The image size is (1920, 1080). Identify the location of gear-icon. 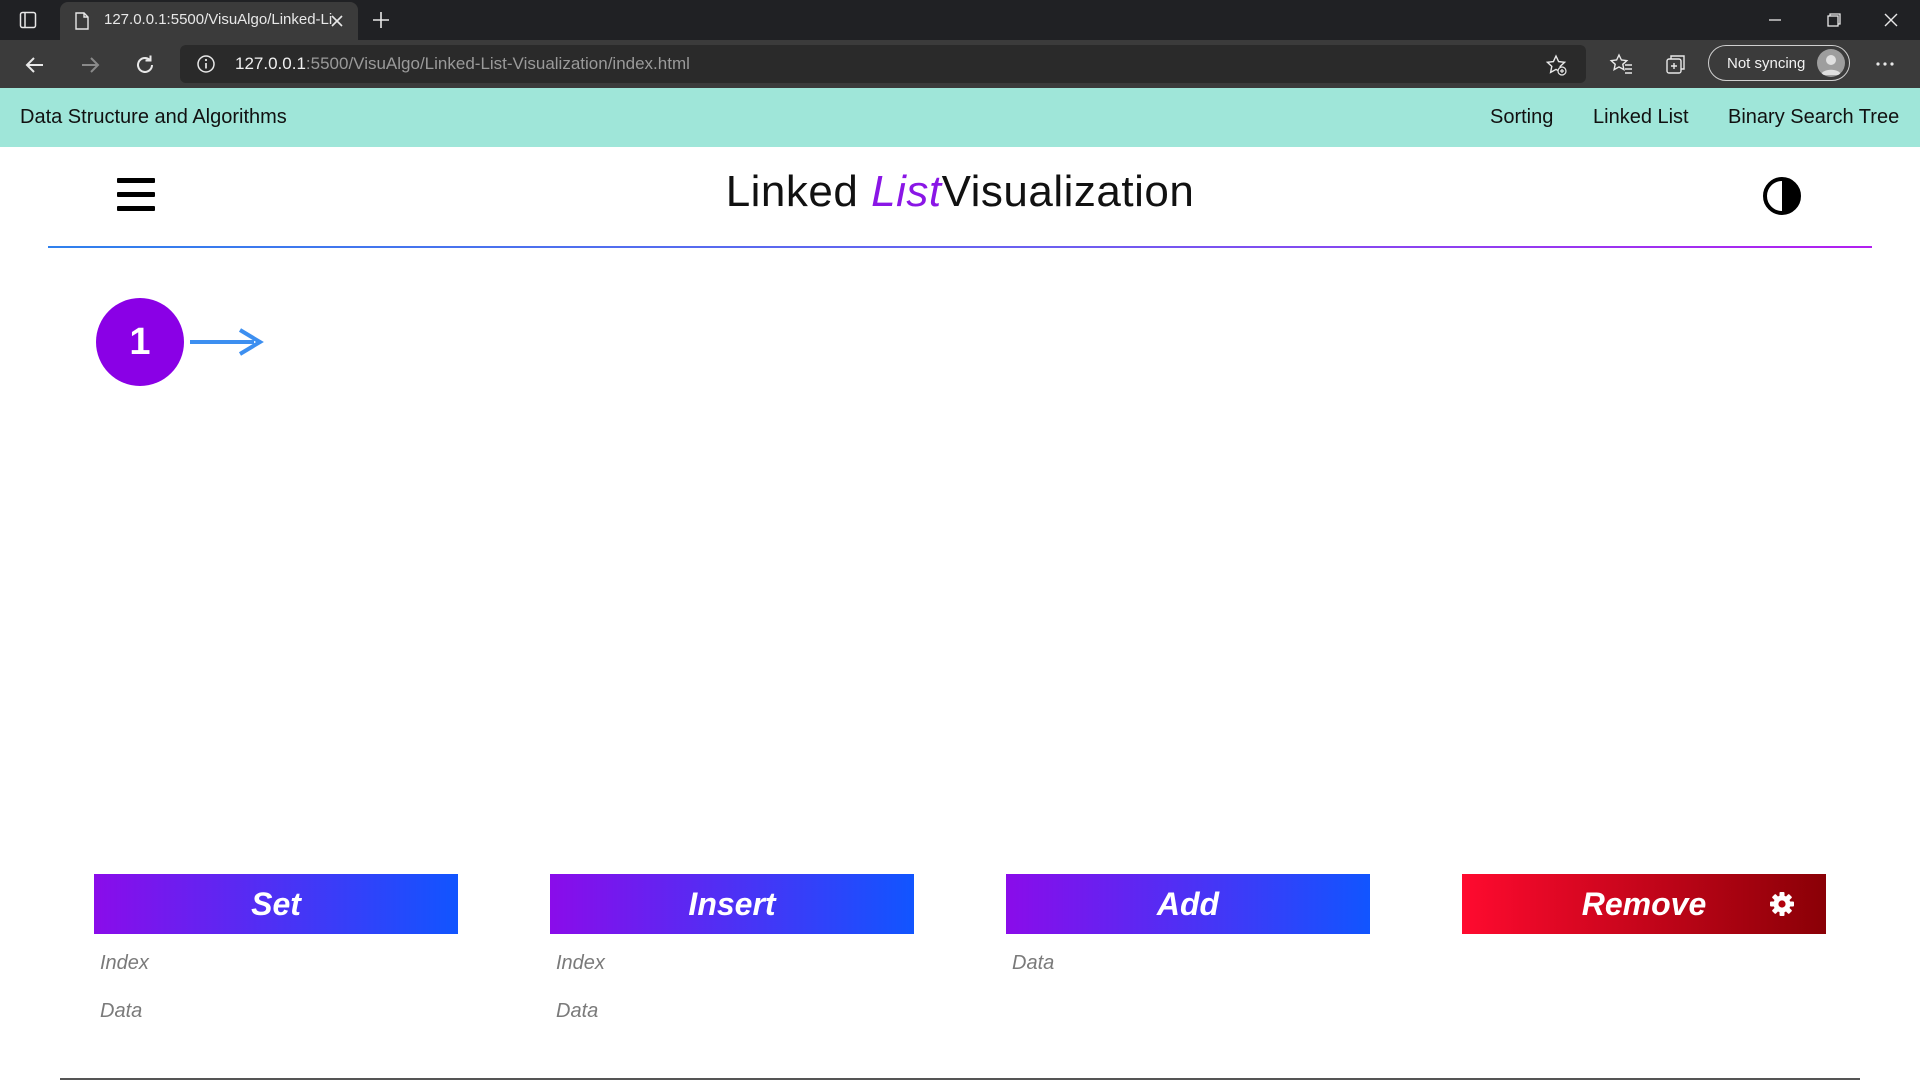
(1782, 904).